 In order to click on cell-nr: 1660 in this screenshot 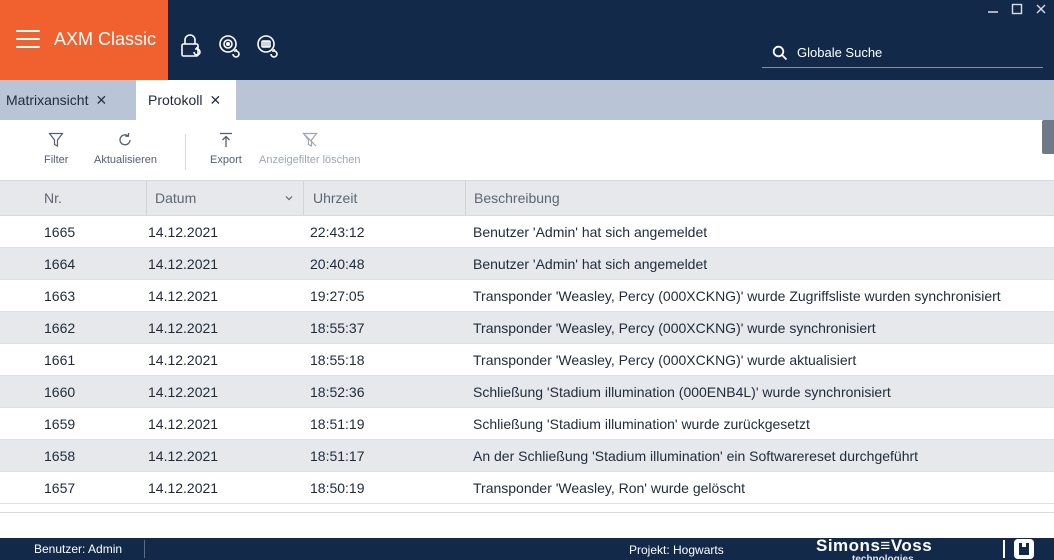, I will do `click(60, 391)`.